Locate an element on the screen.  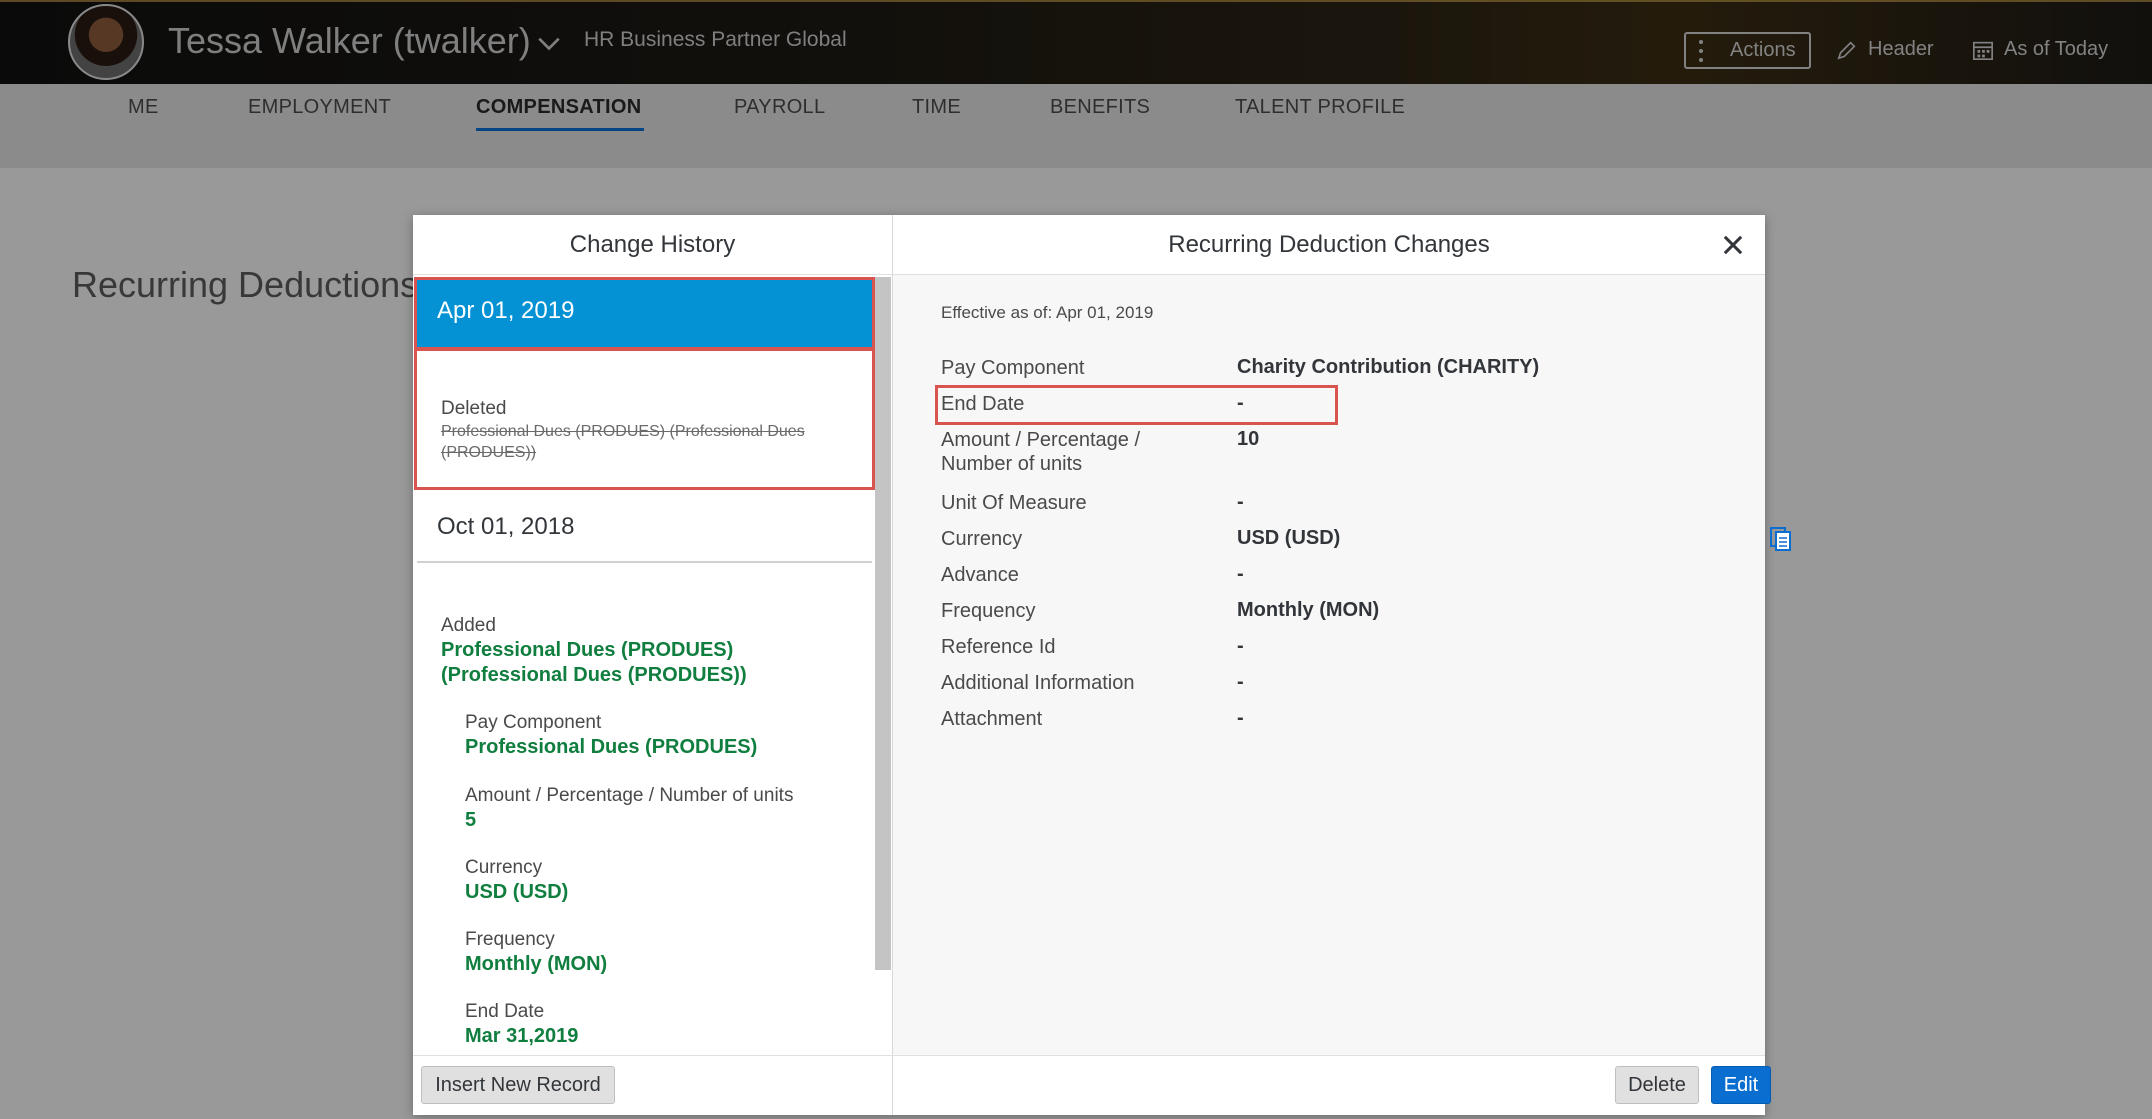
edit-button: Edit is located at coordinates (1741, 1085).